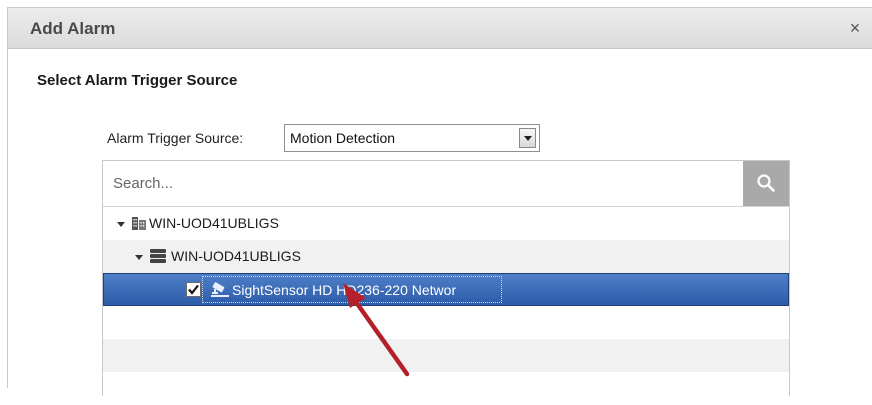 Image resolution: width=872 pixels, height=405 pixels. What do you see at coordinates (412, 138) in the screenshot?
I see `trigger-source-select: Motion Detection` at bounding box center [412, 138].